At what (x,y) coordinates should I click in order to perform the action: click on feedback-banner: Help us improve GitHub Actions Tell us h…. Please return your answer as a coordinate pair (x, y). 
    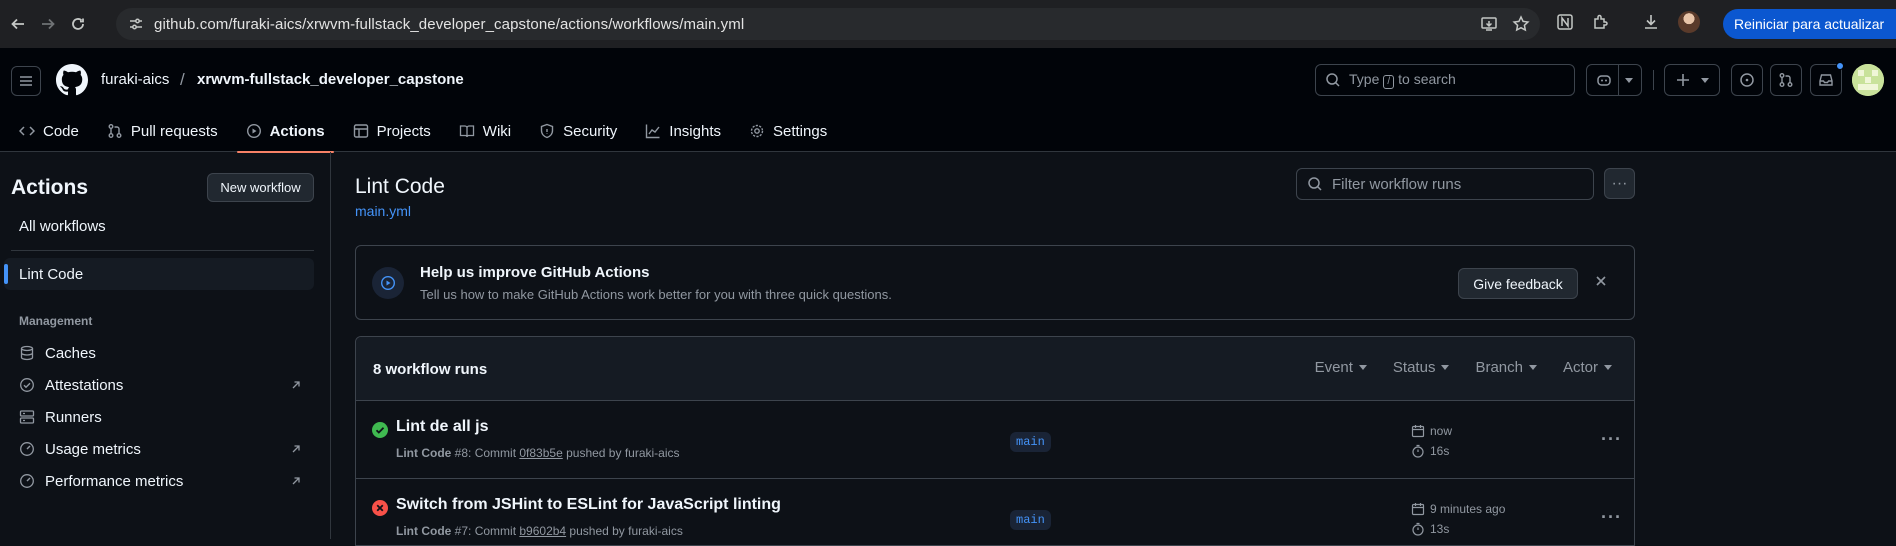
    Looking at the image, I should click on (995, 282).